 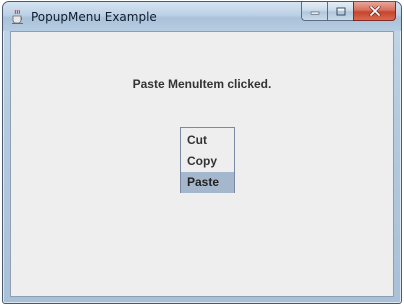 What do you see at coordinates (207, 140) in the screenshot?
I see `menu-item-cut: Cut` at bounding box center [207, 140].